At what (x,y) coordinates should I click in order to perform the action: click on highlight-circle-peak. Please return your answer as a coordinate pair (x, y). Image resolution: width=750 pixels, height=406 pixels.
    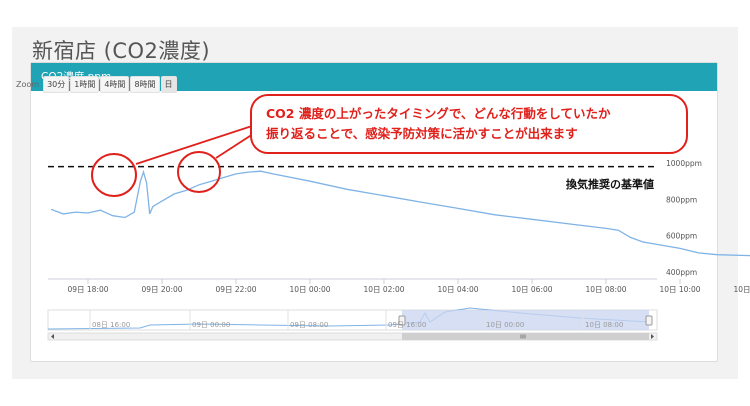
    Looking at the image, I should click on (199, 172).